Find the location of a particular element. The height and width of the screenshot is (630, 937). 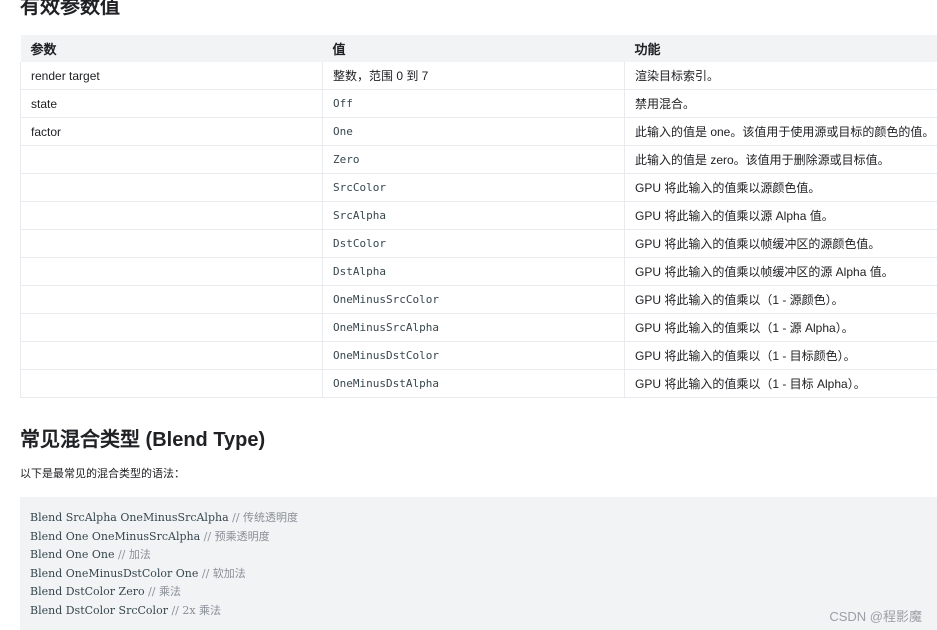

code-comment: // 软加法 is located at coordinates (223, 573).